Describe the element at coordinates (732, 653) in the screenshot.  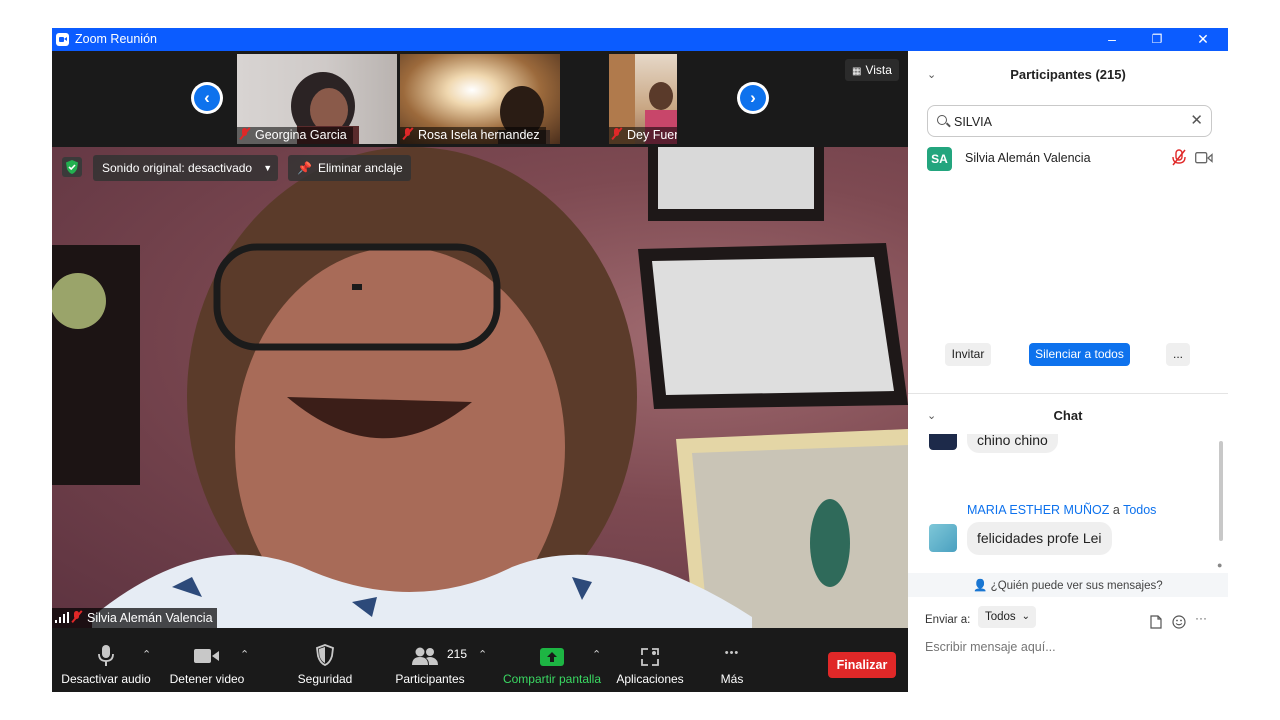
I see `more-icon: •••` at that location.